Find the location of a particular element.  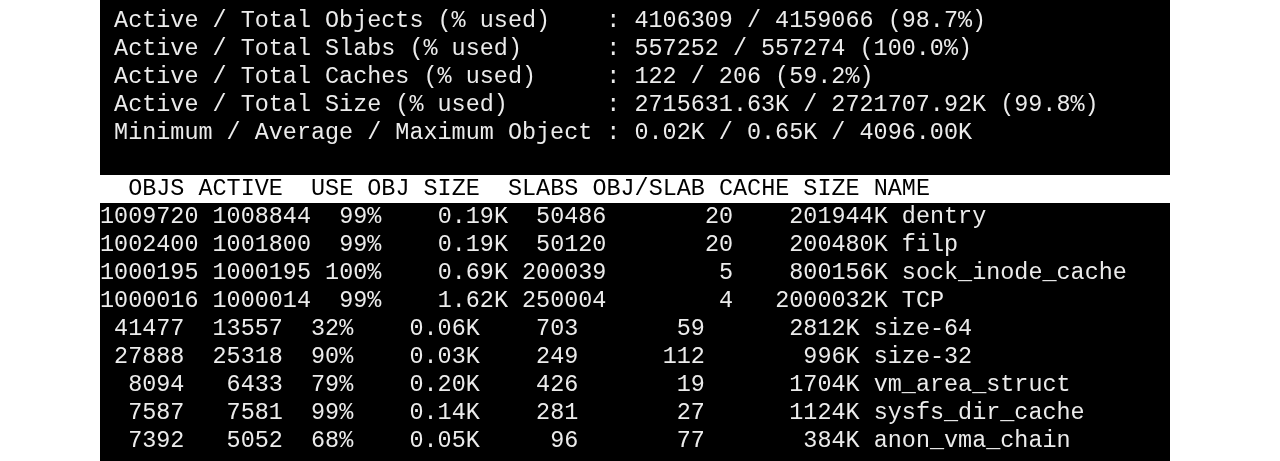

table-cell: 8094 is located at coordinates (156, 385).